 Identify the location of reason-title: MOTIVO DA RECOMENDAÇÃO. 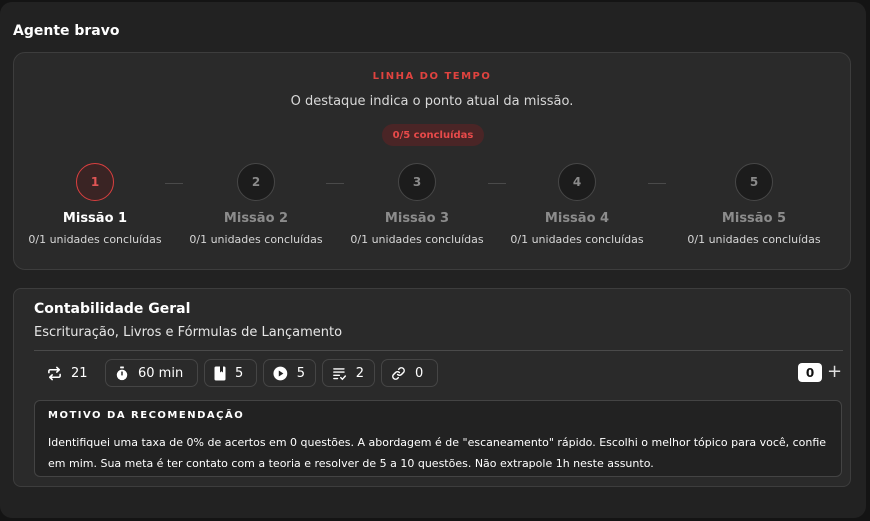
(146, 415).